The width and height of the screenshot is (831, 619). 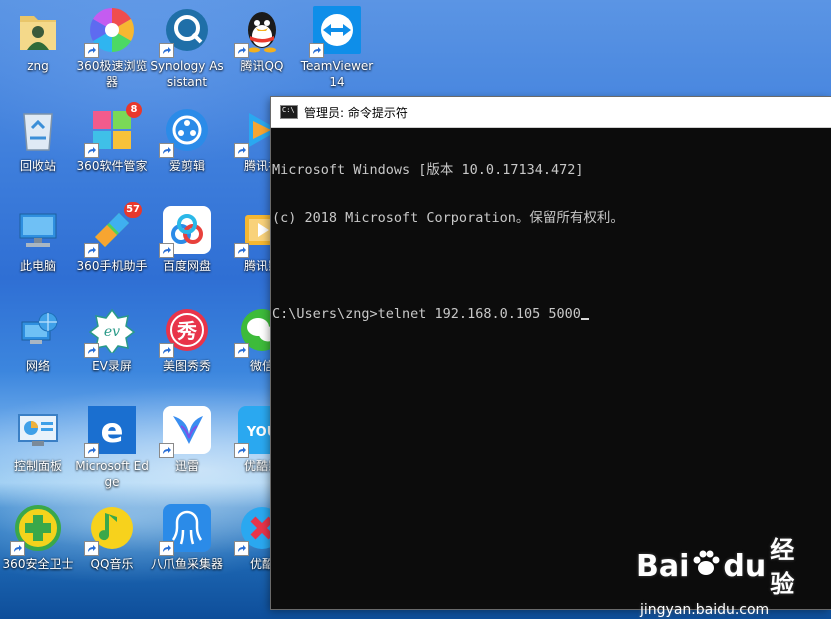 What do you see at coordinates (428, 170) in the screenshot?
I see `console-line: Microsoft Windows [版本 10.0.17134.472]` at bounding box center [428, 170].